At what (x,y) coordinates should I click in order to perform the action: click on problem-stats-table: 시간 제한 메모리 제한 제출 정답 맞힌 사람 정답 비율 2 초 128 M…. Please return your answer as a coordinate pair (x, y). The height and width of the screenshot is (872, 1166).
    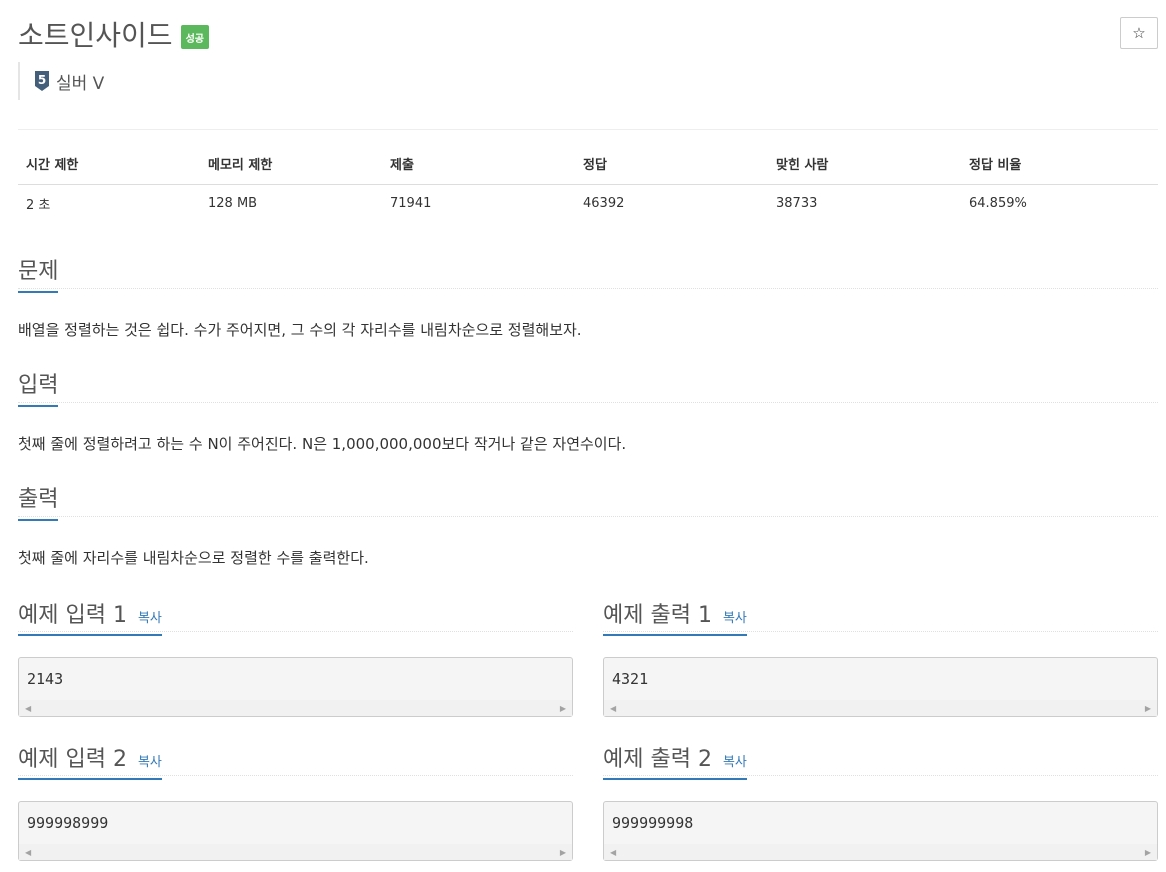
    Looking at the image, I should click on (588, 185).